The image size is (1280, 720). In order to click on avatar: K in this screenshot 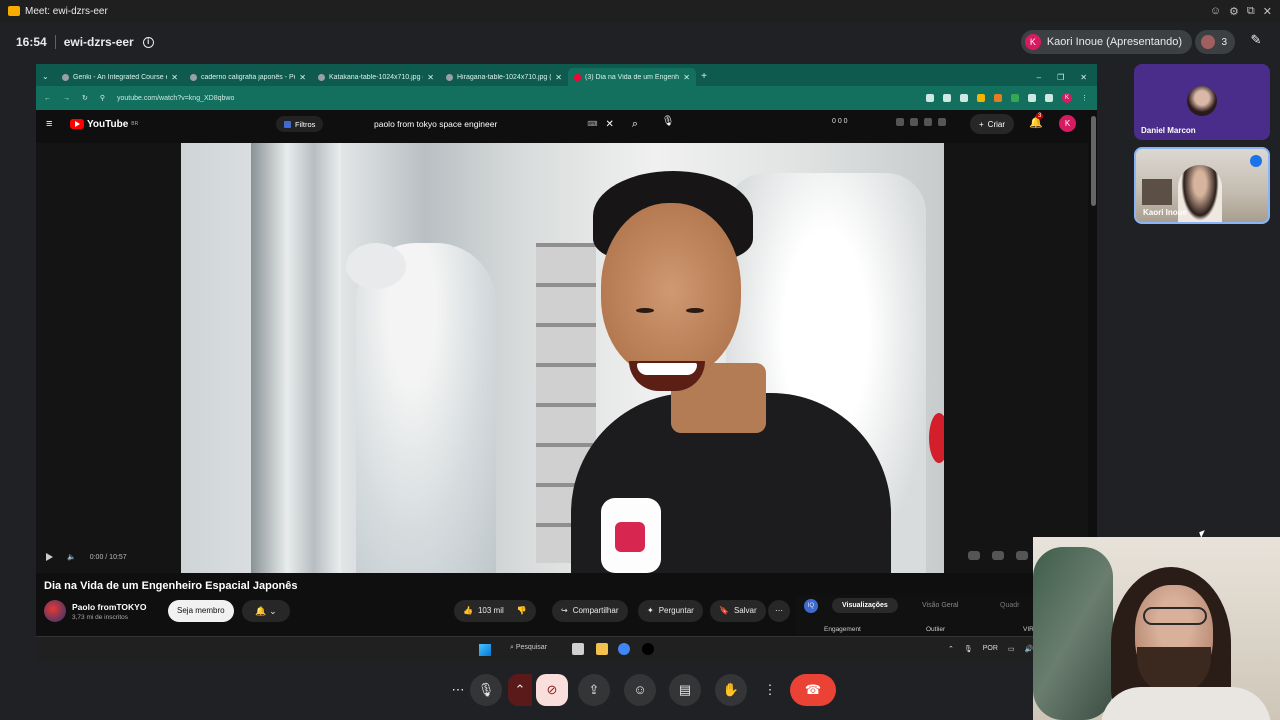, I will do `click(1067, 123)`.